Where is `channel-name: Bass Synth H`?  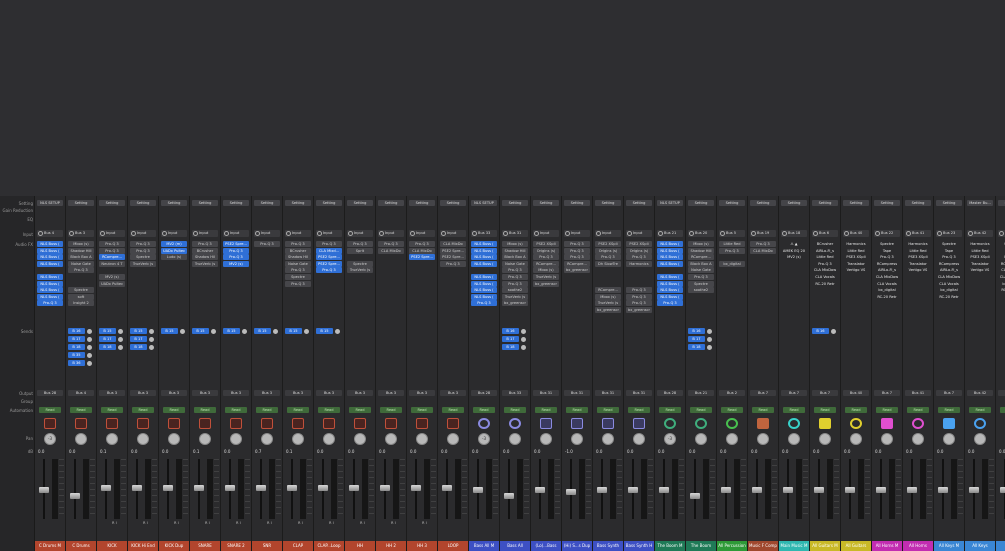
channel-name: Bass Synth H is located at coordinates (639, 546).